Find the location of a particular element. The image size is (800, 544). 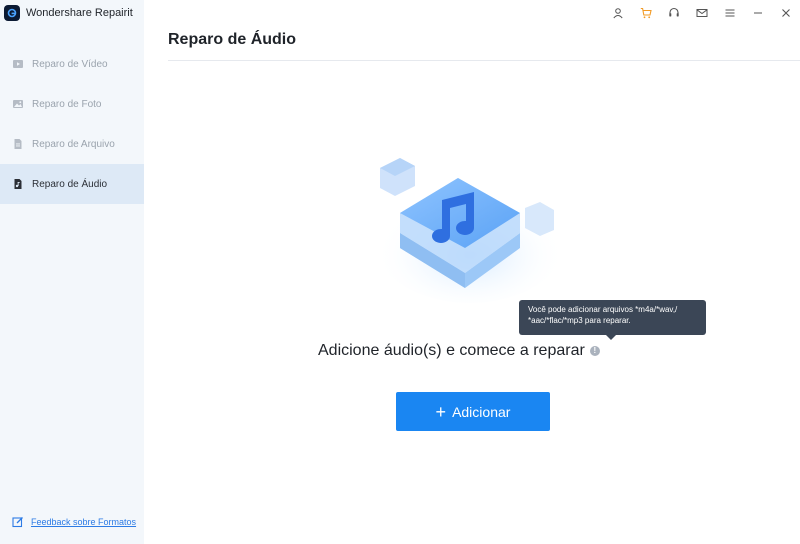

app-logo-icon is located at coordinates (12, 13).